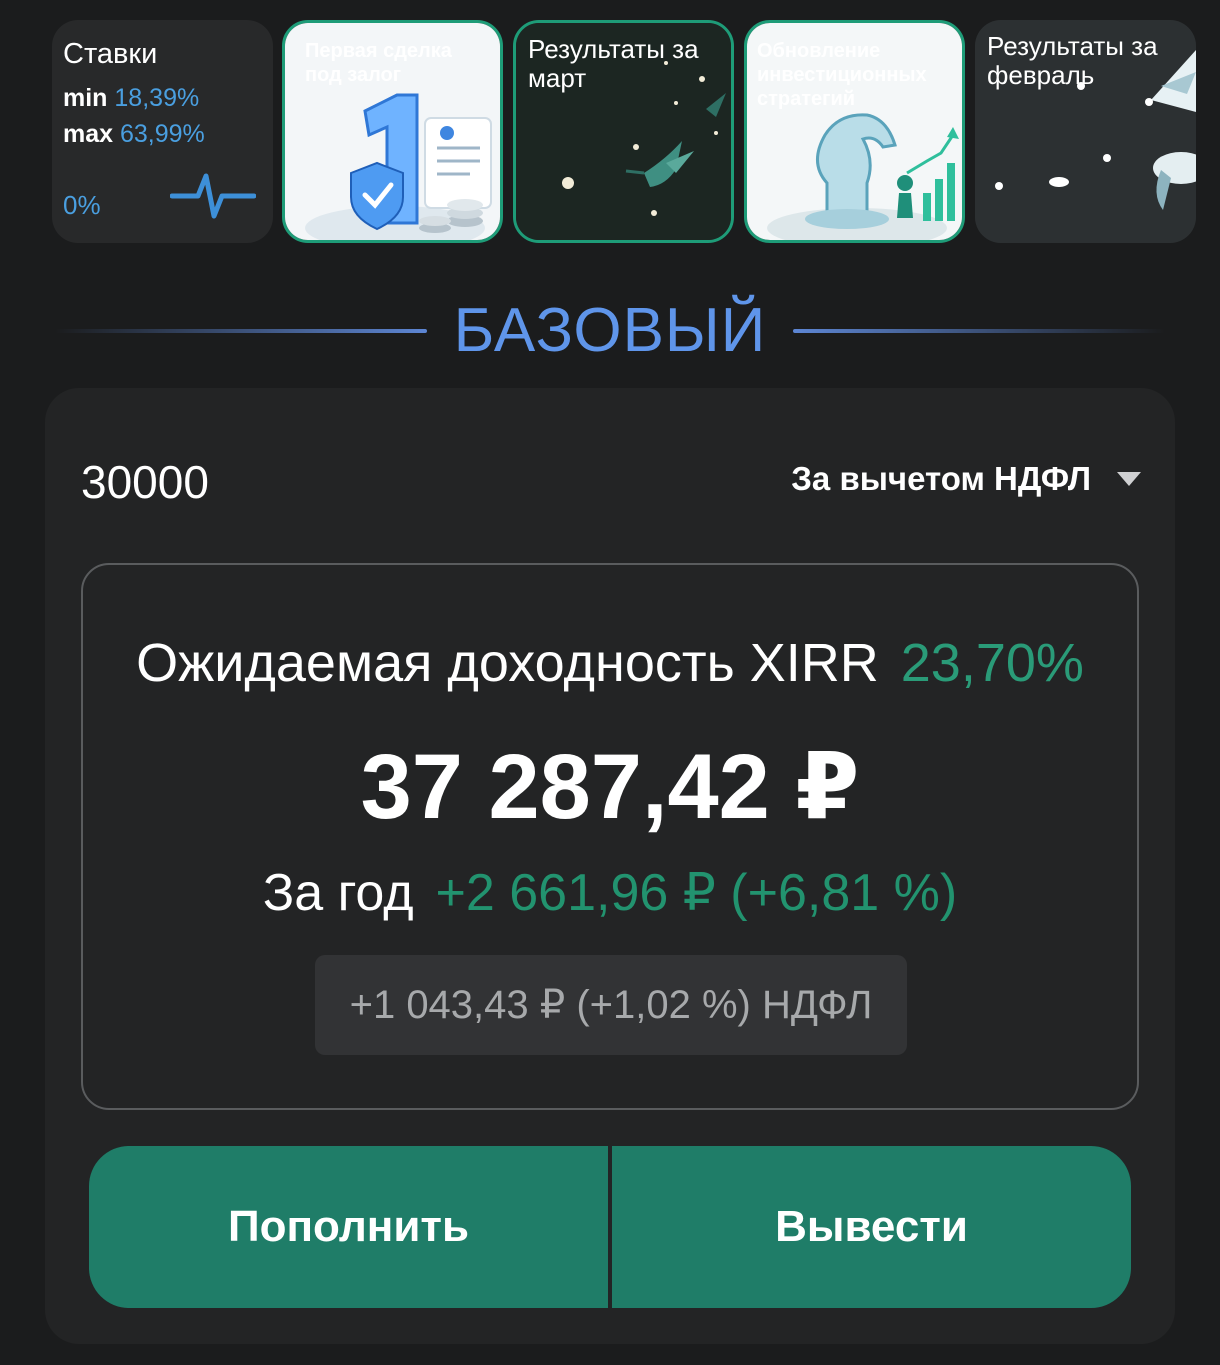 Image resolution: width=1220 pixels, height=1365 pixels. I want to click on story-results-march: Результаты за март, so click(623, 131).